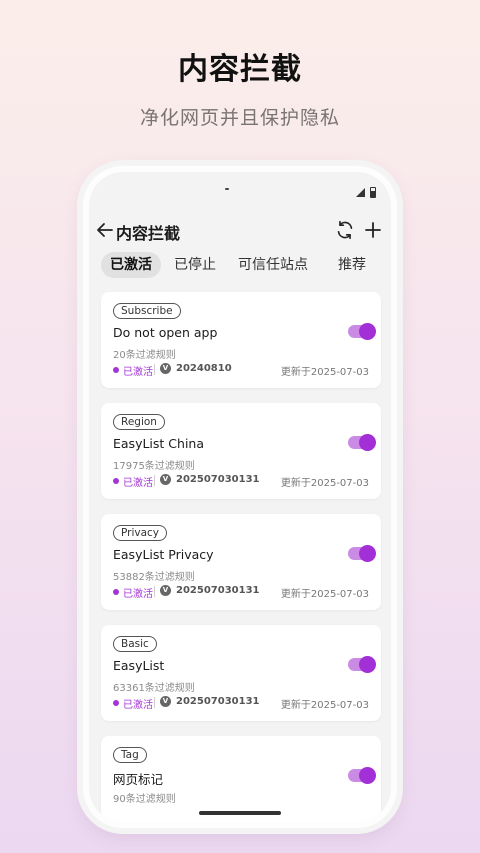 The width and height of the screenshot is (480, 853). What do you see at coordinates (360, 192) in the screenshot?
I see `signal-icon` at bounding box center [360, 192].